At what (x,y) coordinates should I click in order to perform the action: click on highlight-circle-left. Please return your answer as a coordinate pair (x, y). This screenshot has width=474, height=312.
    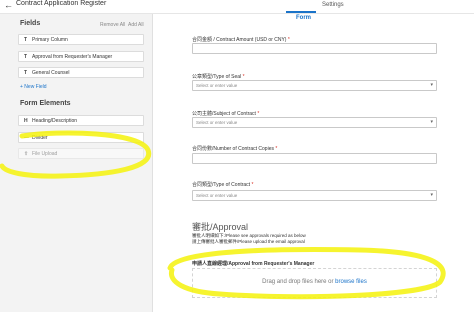
    Looking at the image, I should click on (76, 154).